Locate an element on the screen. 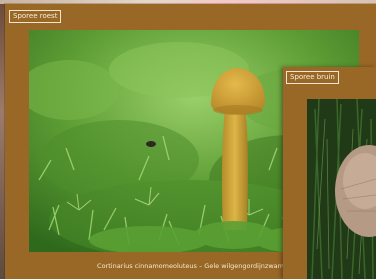  card-label-roest: Sporee roest is located at coordinates (35, 16).